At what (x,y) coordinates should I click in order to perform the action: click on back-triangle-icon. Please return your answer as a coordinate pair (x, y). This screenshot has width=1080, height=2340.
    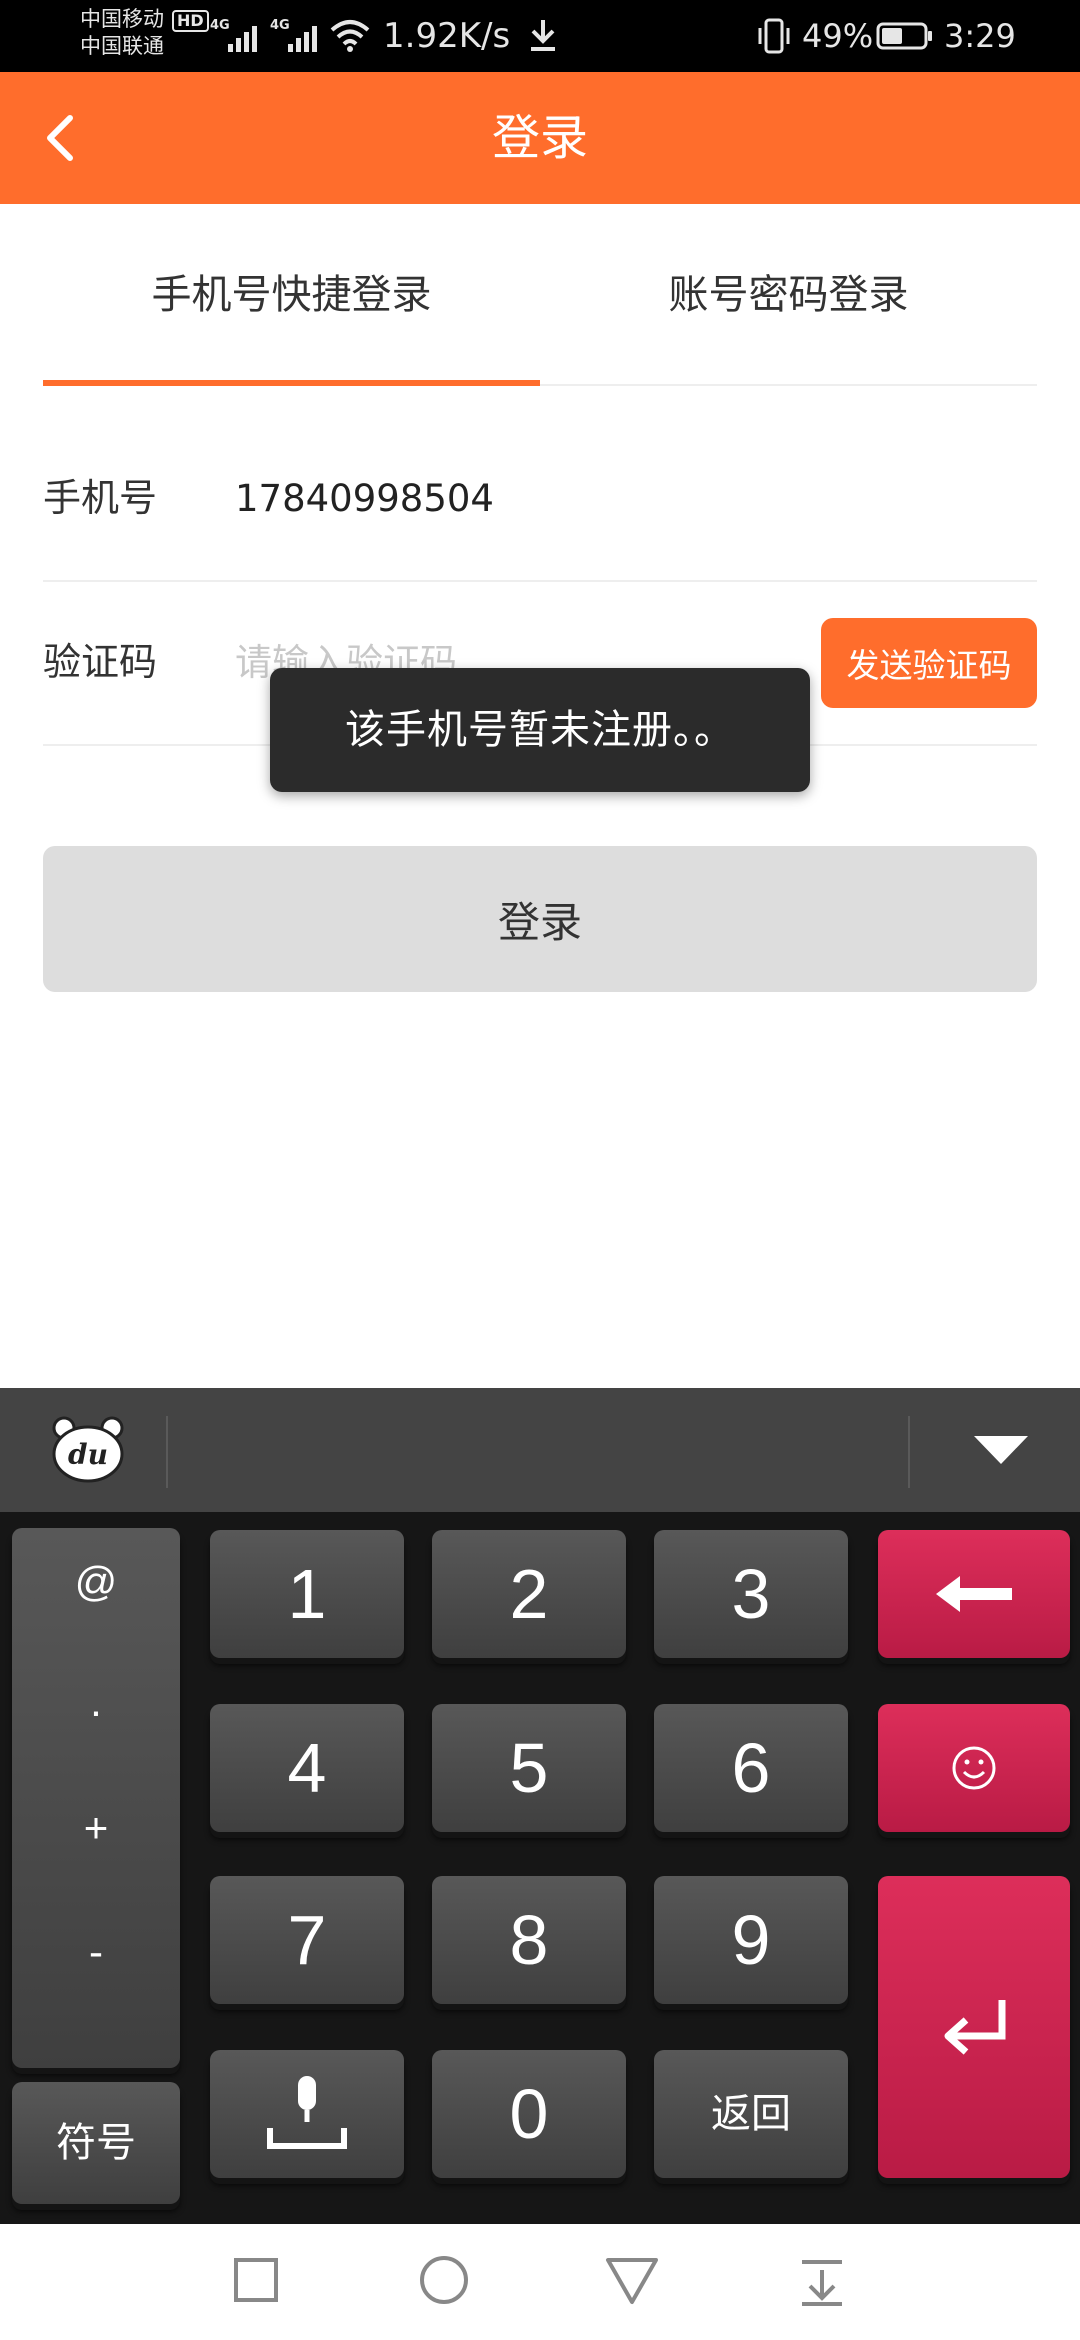
    Looking at the image, I should click on (632, 2280).